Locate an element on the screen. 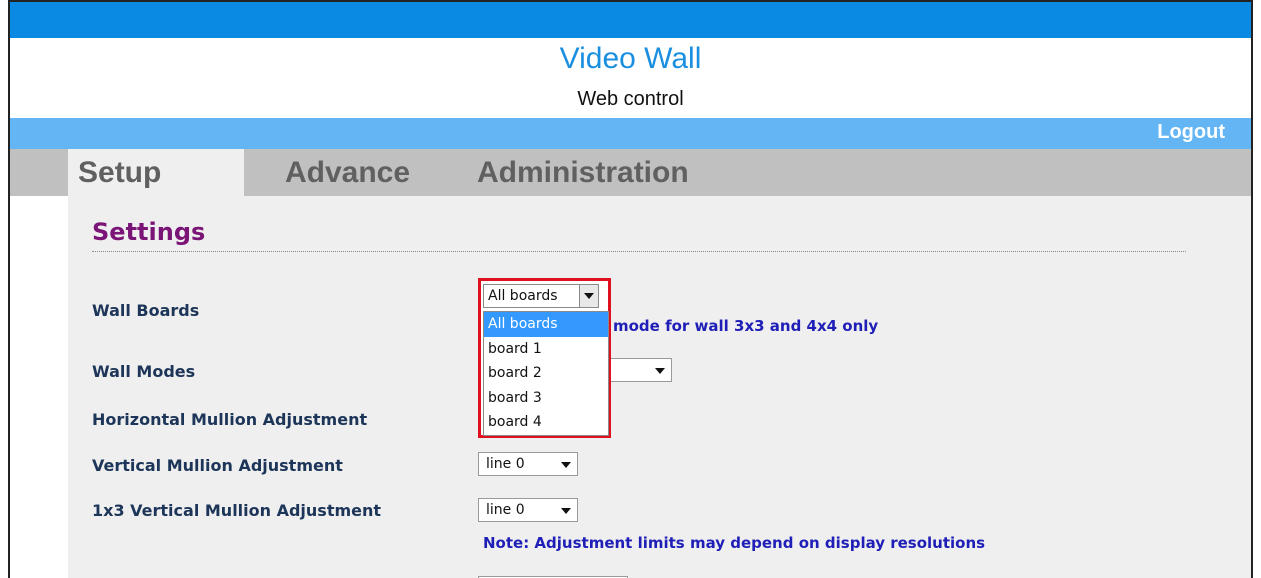 The height and width of the screenshot is (578, 1261). dropdown-button is located at coordinates (588, 296).